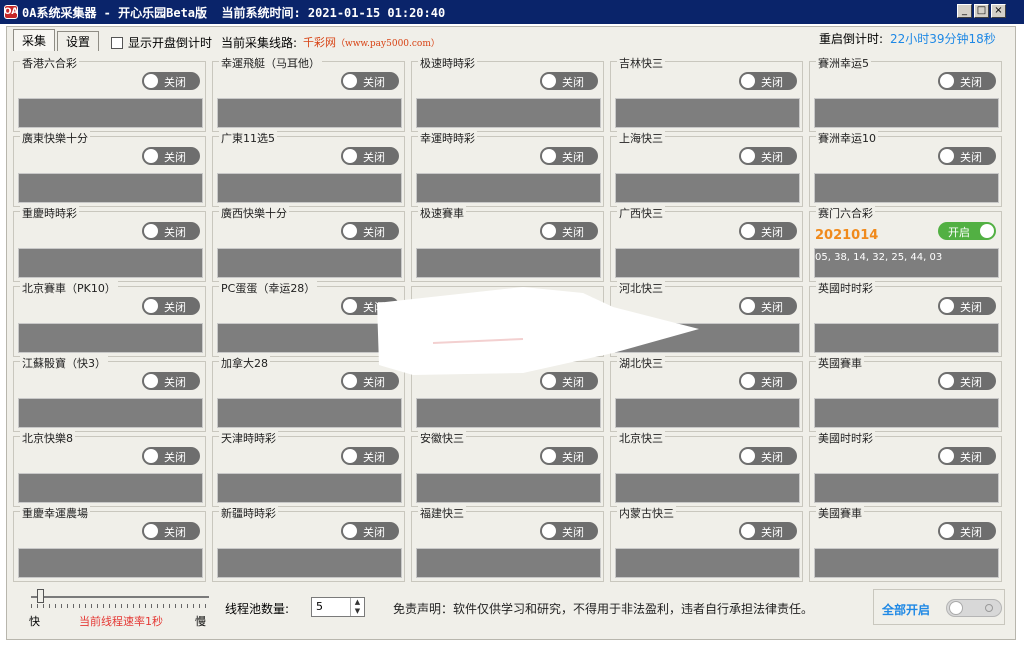 The image size is (1024, 646). Describe the element at coordinates (847, 138) in the screenshot. I see `lottery-name: 賽洲幸运10` at that location.